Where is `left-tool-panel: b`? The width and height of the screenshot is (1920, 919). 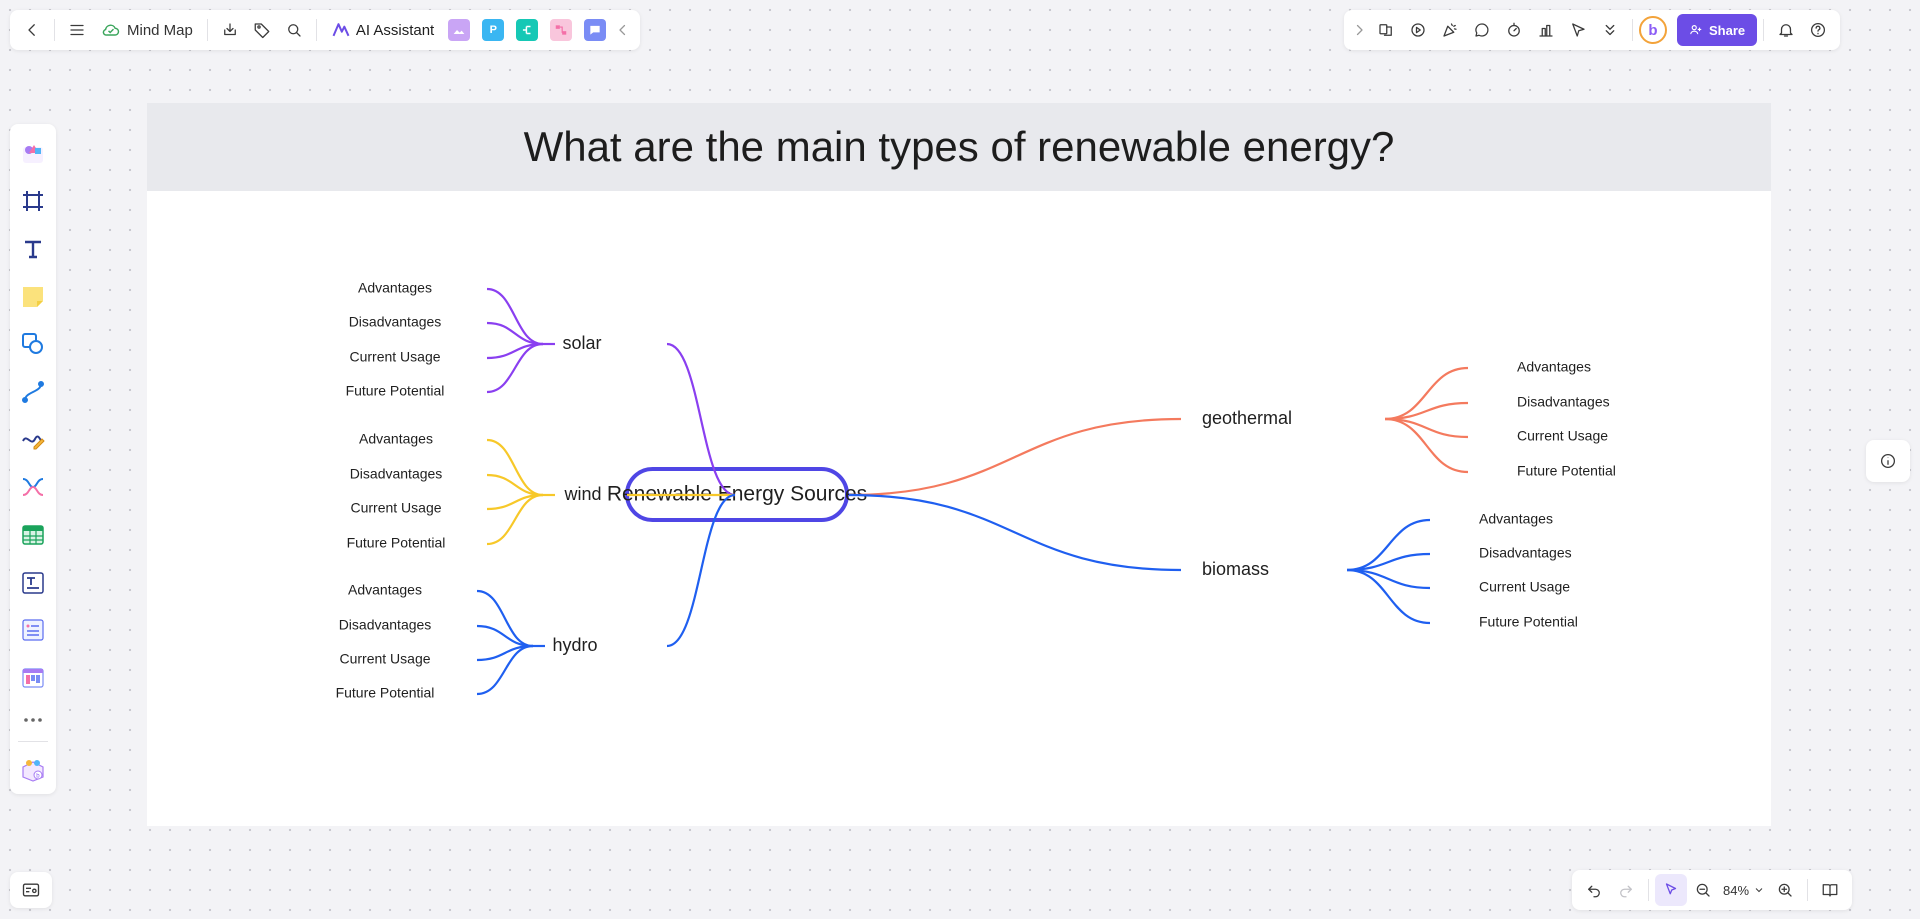 left-tool-panel: b is located at coordinates (33, 459).